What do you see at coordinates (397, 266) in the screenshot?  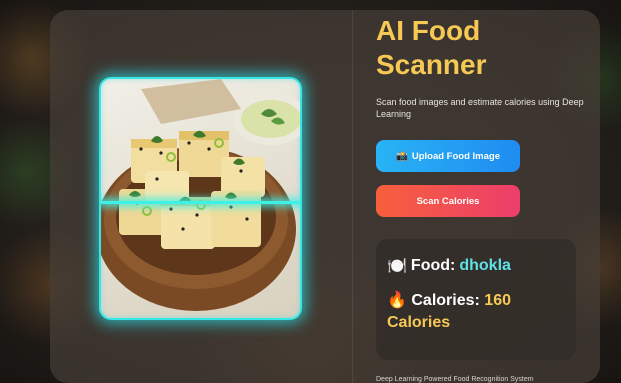 I see `plate-icon: 🍽️` at bounding box center [397, 266].